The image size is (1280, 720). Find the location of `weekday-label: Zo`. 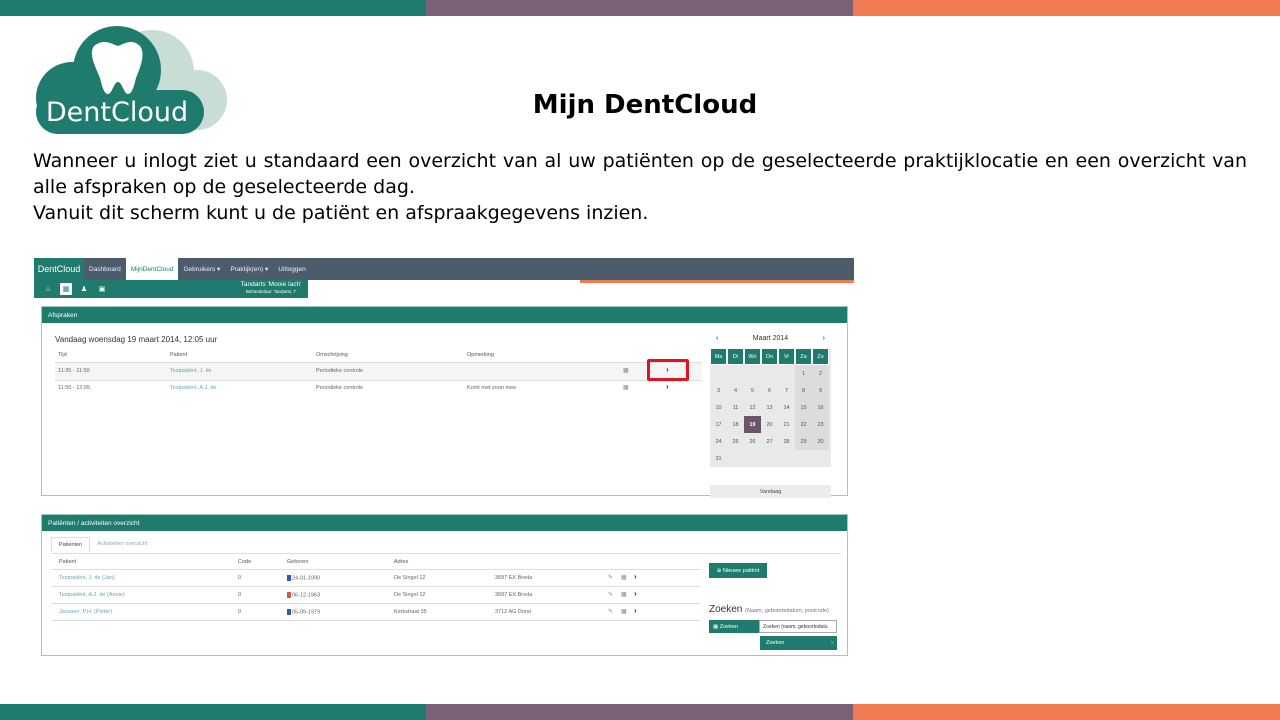

weekday-label: Zo is located at coordinates (820, 356).